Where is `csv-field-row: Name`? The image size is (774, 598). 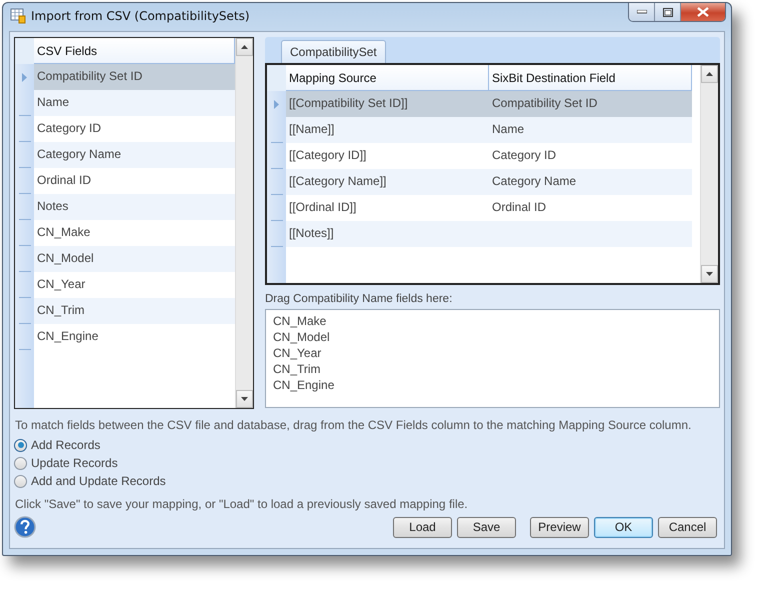
csv-field-row: Name is located at coordinates (134, 103).